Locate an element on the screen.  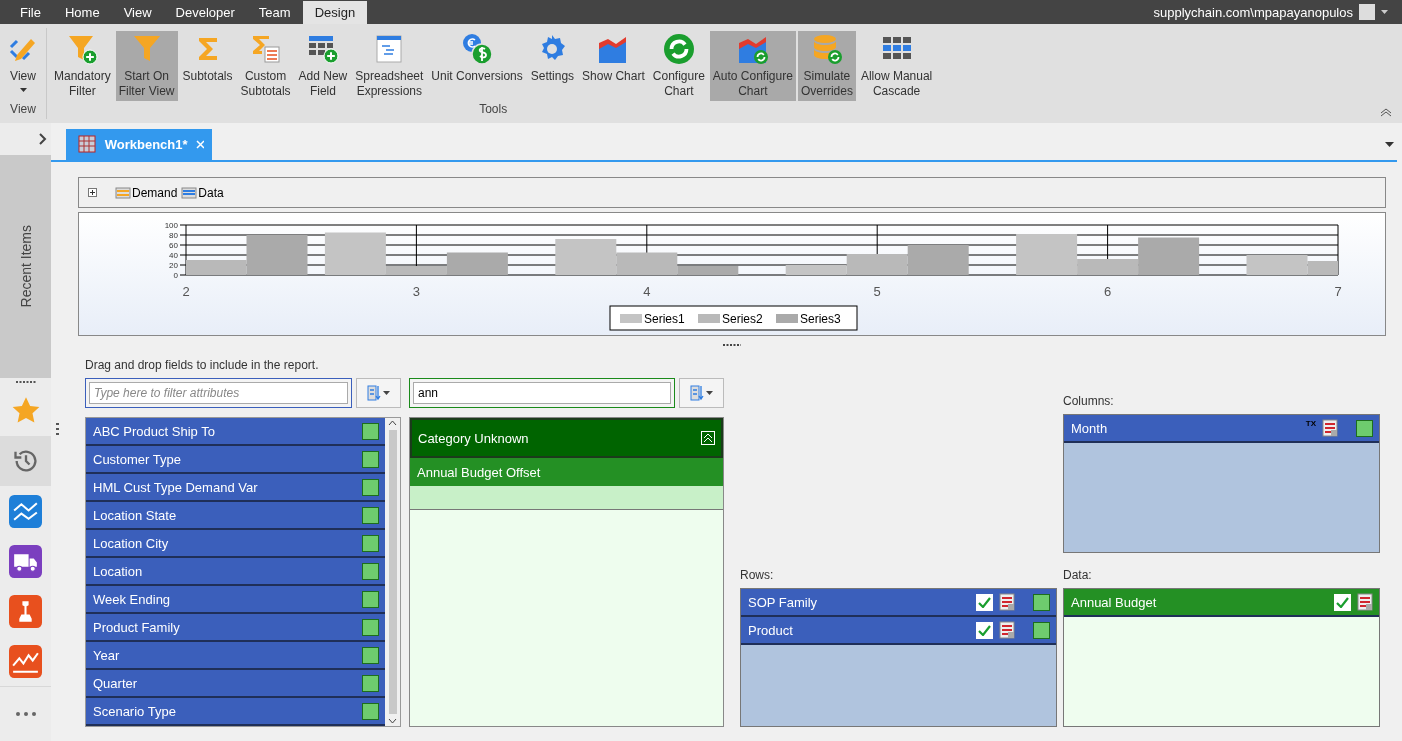
menu-tab: Team is located at coordinates (274, 12).